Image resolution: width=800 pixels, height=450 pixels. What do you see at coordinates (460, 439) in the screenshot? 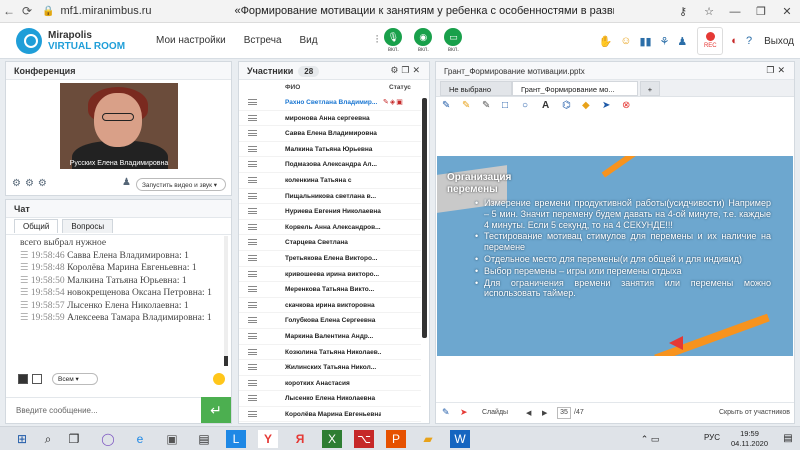
I see `word-icon: W` at bounding box center [460, 439].